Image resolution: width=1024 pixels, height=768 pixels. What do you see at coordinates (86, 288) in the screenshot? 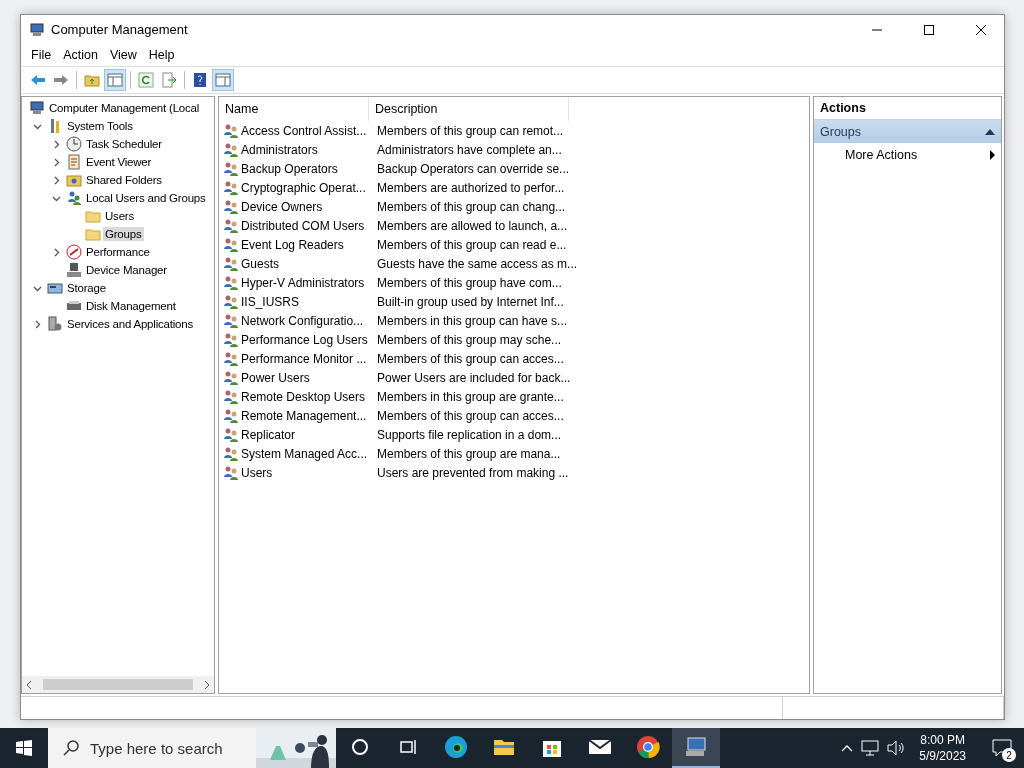
I see `tree-item: Storage` at bounding box center [86, 288].